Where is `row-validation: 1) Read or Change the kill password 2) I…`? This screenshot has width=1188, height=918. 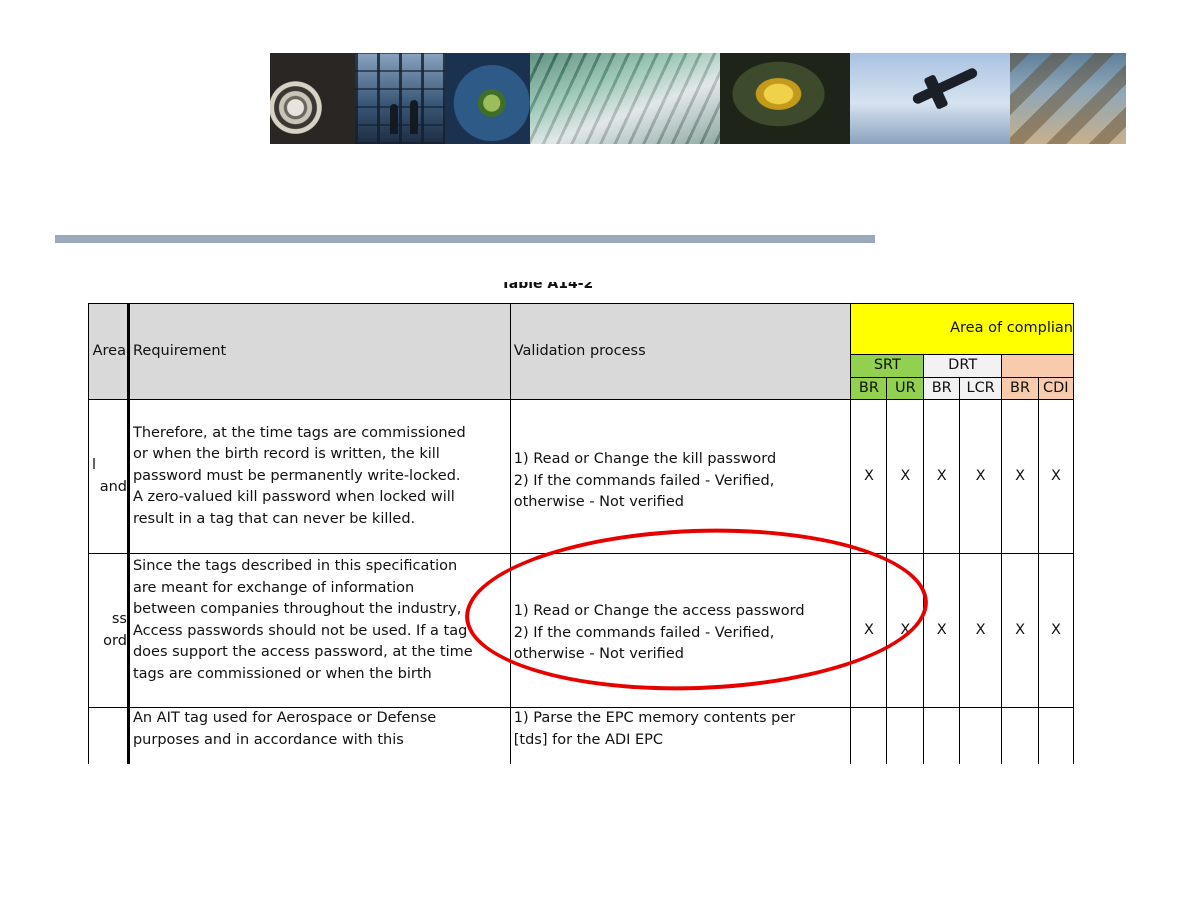 row-validation: 1) Read or Change the kill password 2) I… is located at coordinates (680, 476).